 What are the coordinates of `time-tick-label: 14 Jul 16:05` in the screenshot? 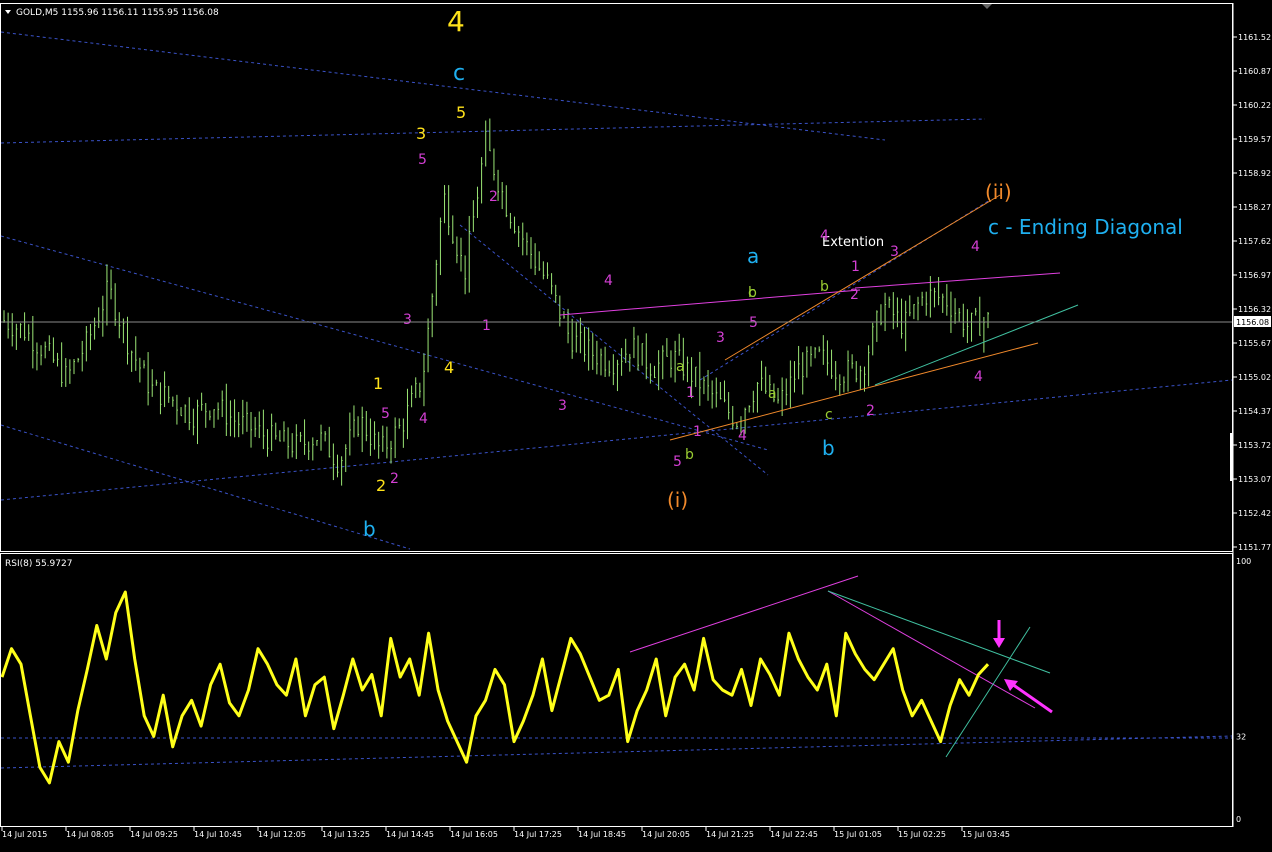 It's located at (474, 834).